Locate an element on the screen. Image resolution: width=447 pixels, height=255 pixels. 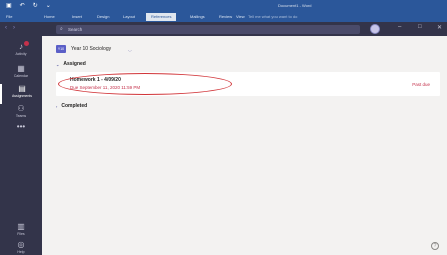
rail-item-assignments: ▤ Assignments is located at coordinates (21, 94).